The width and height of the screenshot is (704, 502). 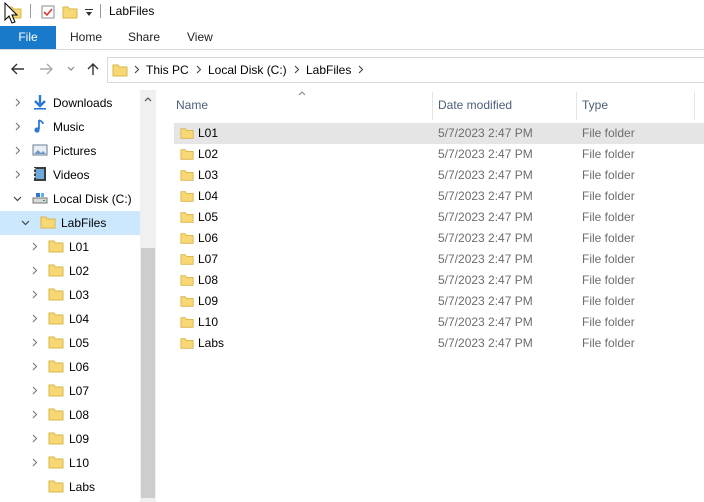 I want to click on address-bar: This PC Local Disk (C:) LabFiles, so click(x=405, y=70).